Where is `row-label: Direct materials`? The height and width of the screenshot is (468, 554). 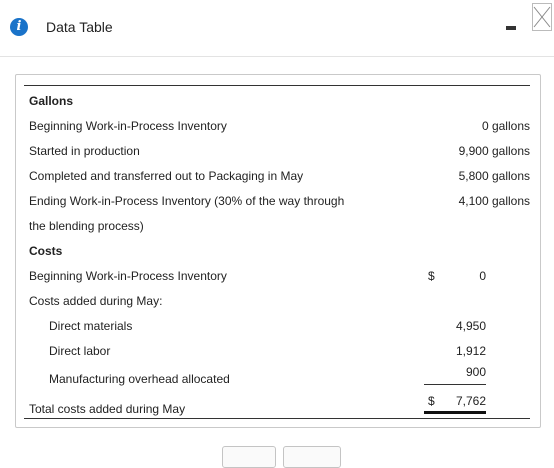
row-label: Direct materials is located at coordinates (91, 326).